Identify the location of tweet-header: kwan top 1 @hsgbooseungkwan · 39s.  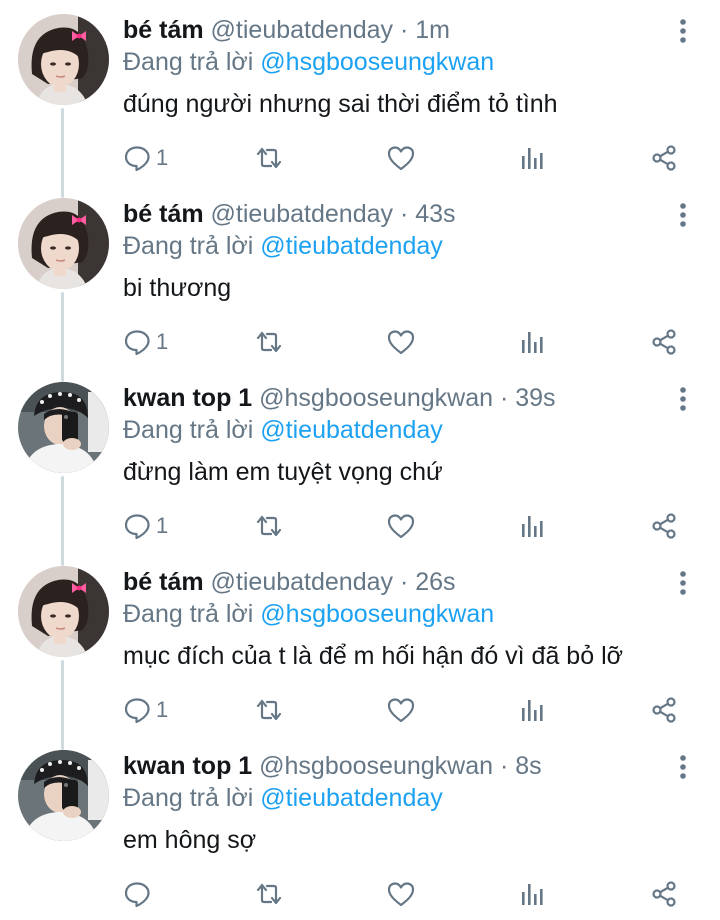
(339, 398).